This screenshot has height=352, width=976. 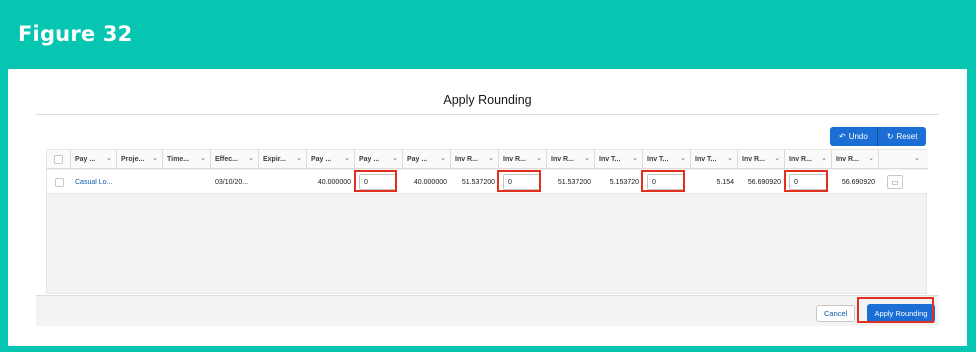 I want to click on row-actions-cell: ▭, so click(x=901, y=182).